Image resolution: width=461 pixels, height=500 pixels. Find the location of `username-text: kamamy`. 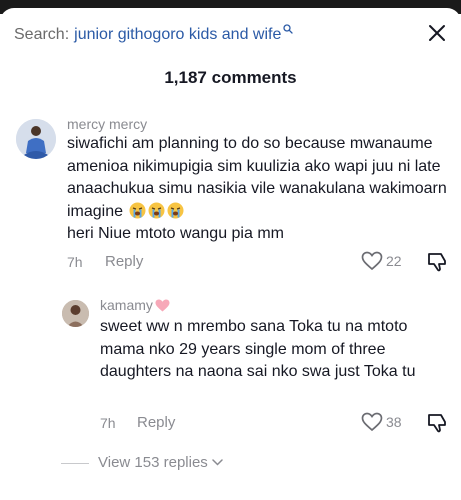

username-text: kamamy is located at coordinates (126, 305).